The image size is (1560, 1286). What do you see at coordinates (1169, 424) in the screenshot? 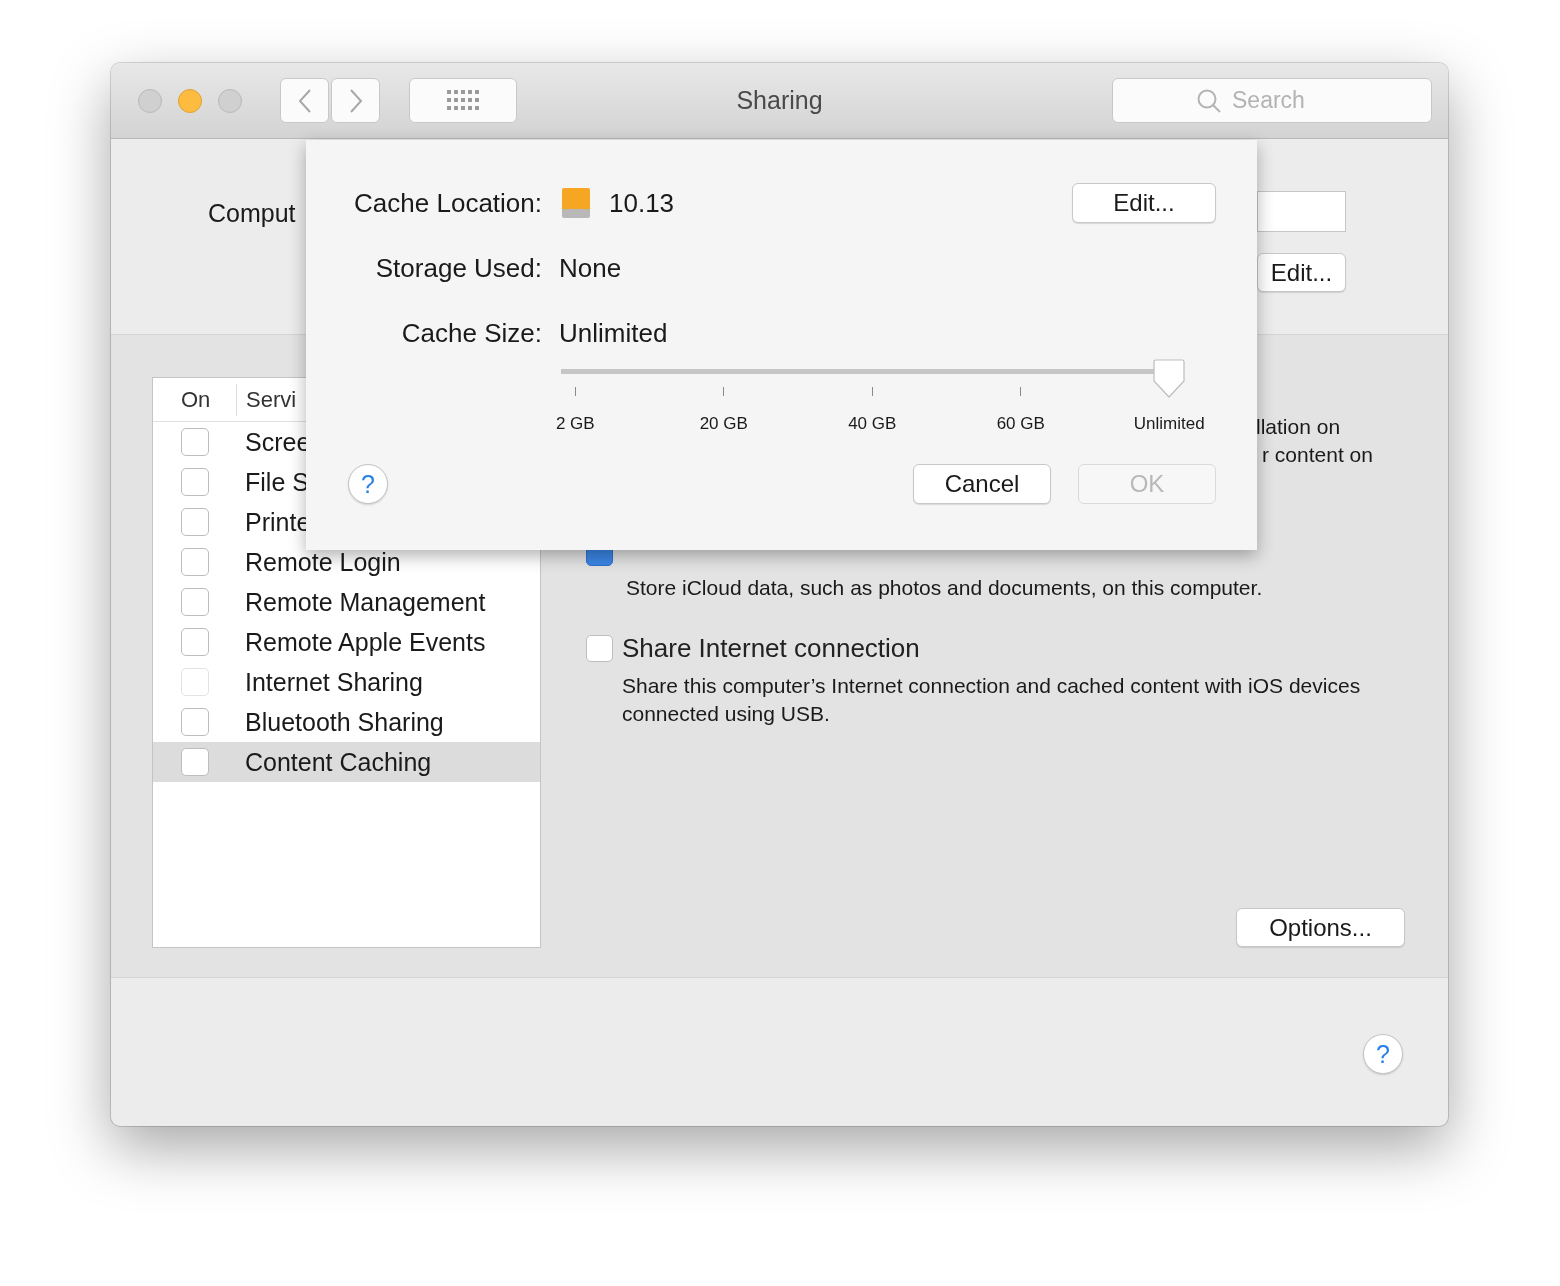
I see `tick-label: Unlimited` at bounding box center [1169, 424].